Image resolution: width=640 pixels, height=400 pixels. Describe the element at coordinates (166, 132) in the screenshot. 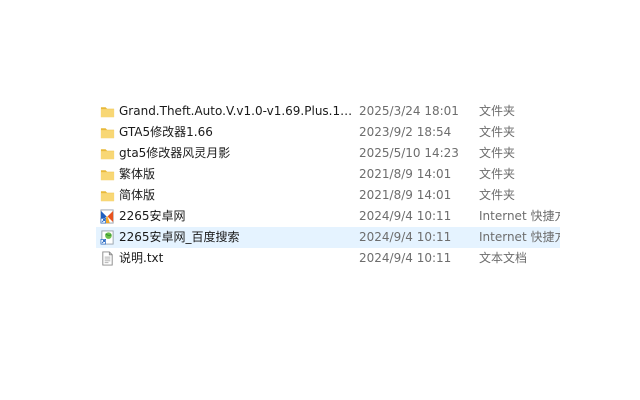

I see `file-name: GTA5修改器1.66` at that location.